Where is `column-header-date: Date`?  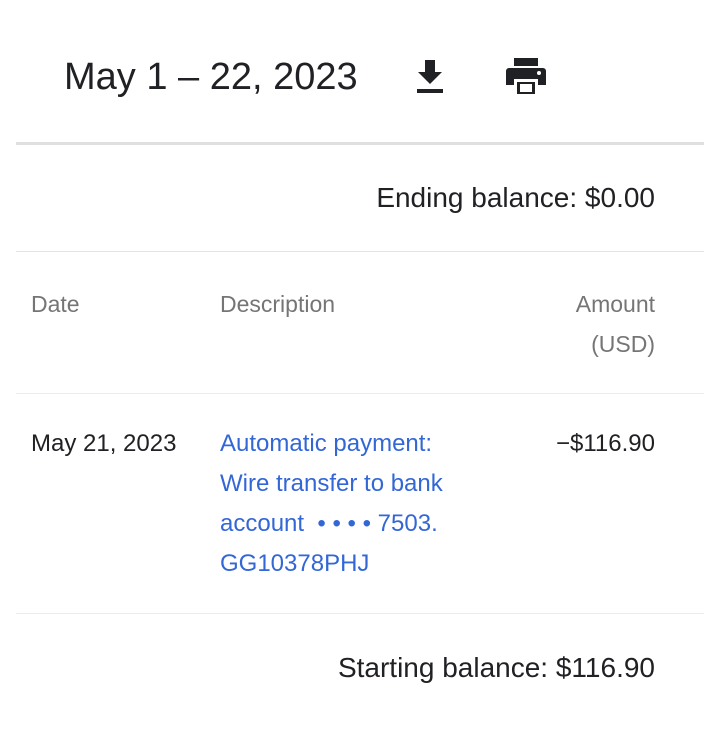 column-header-date: Date is located at coordinates (55, 304).